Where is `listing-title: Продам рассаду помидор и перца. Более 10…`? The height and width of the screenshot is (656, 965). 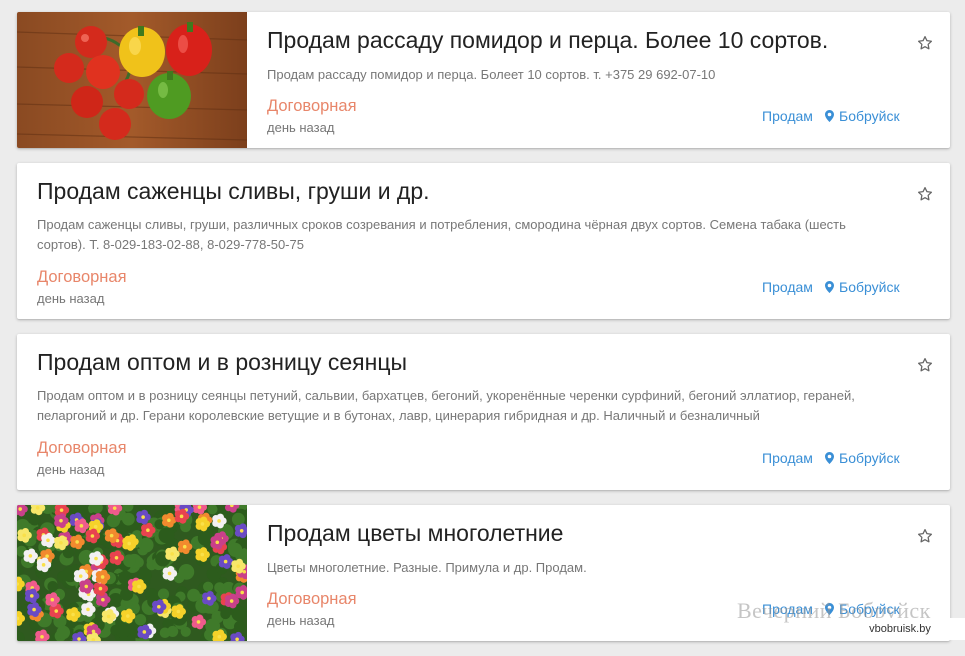
listing-title: Продам рассаду помидор и перца. Более 10… is located at coordinates (573, 40).